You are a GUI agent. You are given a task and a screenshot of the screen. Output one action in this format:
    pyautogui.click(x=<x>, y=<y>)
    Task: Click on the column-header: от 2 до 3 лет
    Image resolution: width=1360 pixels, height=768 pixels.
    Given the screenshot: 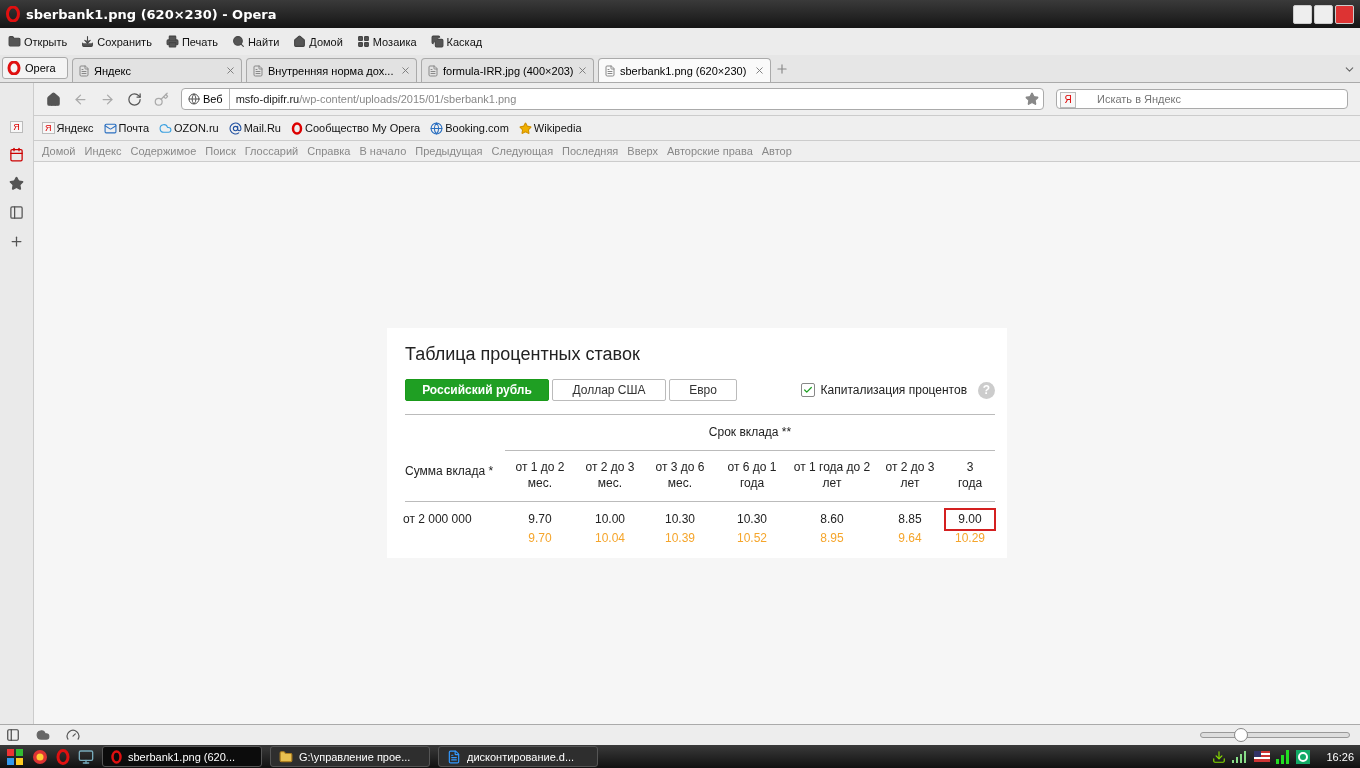 What is the action you would take?
    pyautogui.click(x=910, y=476)
    